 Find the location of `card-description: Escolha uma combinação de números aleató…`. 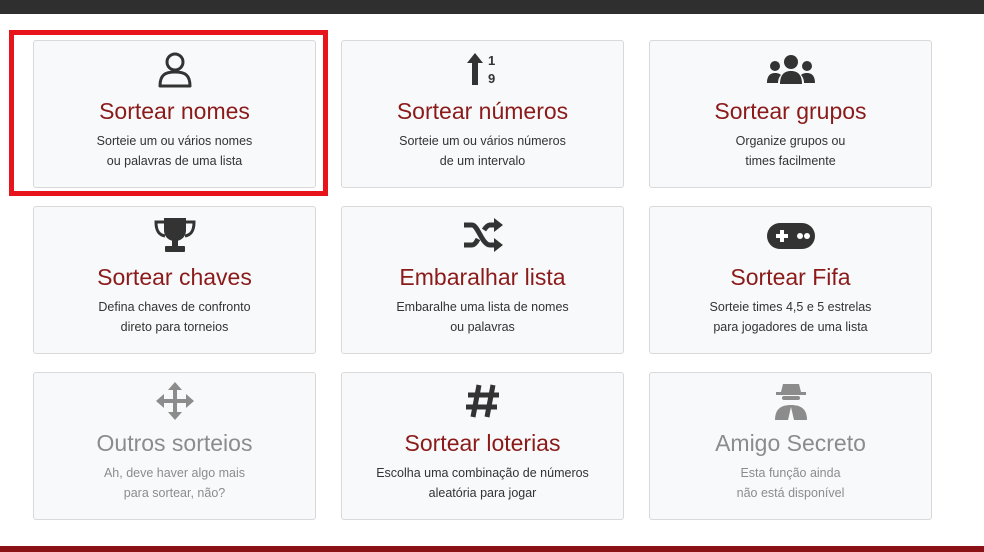

card-description: Escolha uma combinação de números aleató… is located at coordinates (482, 483).